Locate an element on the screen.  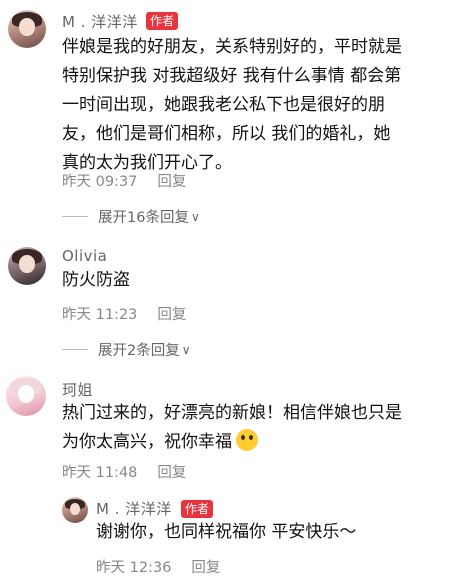
expand-replies-button: 展开16条回复 ∨ is located at coordinates (131, 216).